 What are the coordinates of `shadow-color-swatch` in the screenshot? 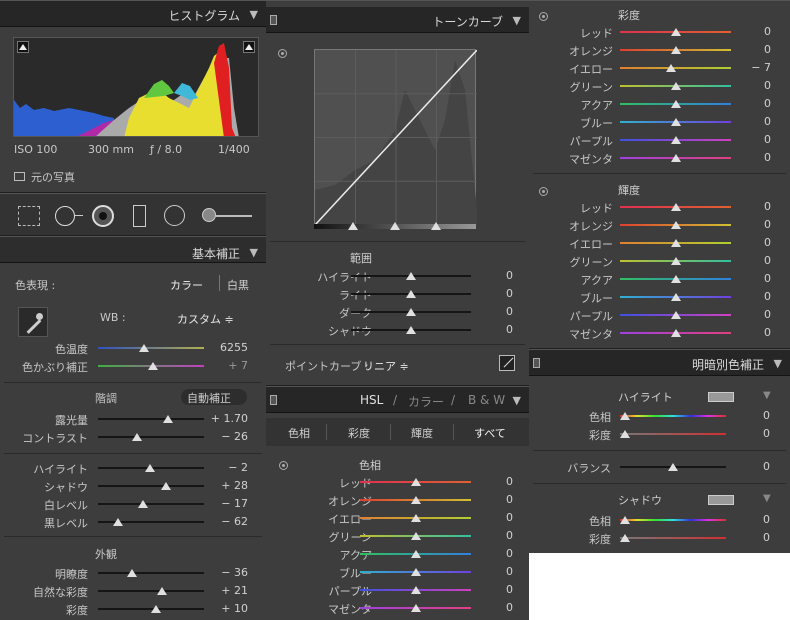 It's located at (721, 500).